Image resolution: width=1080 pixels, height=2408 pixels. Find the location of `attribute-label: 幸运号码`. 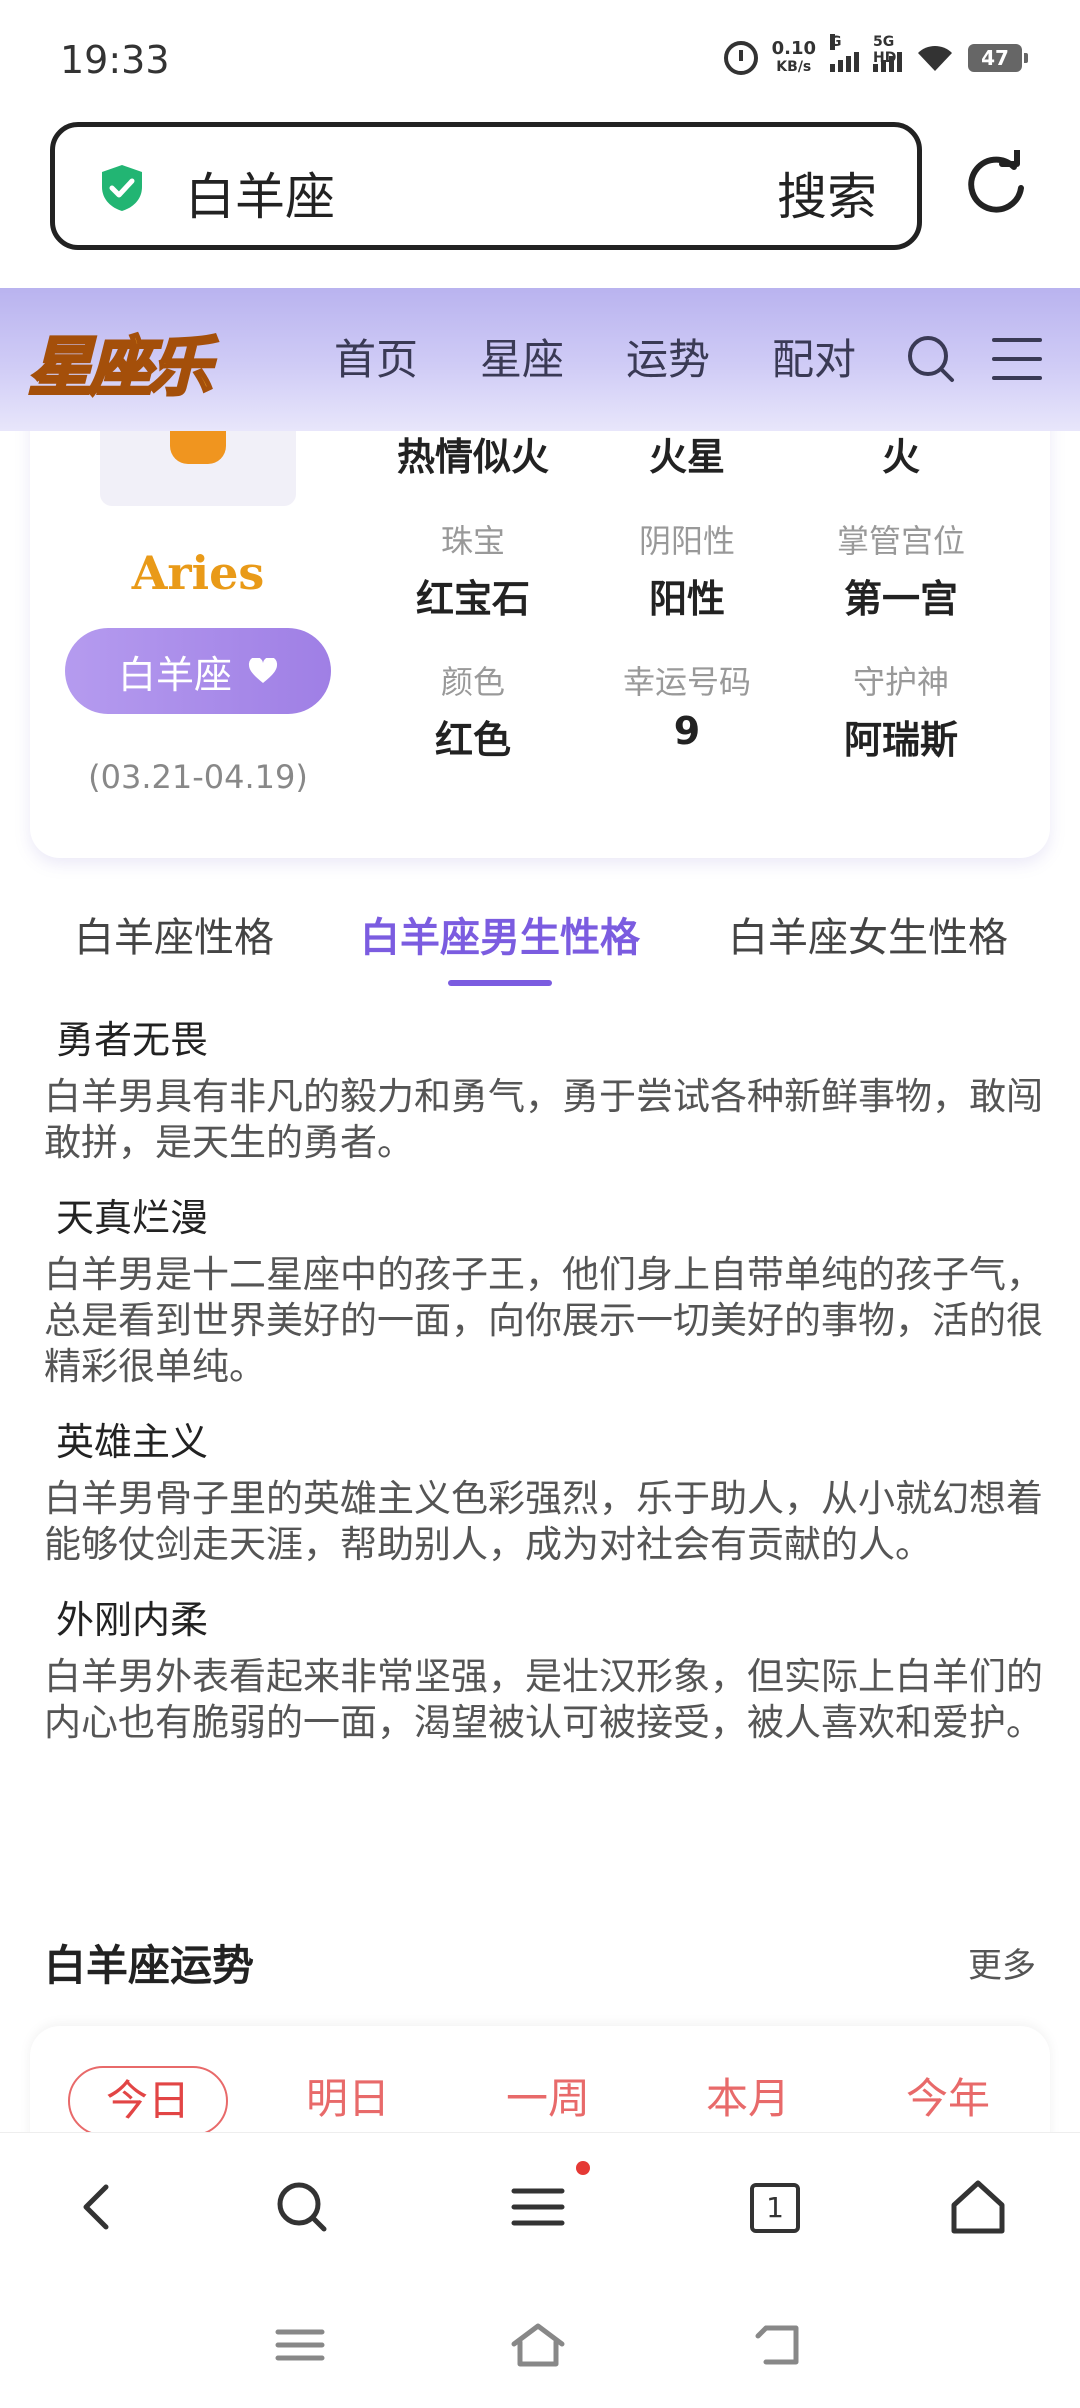

attribute-label: 幸运号码 is located at coordinates (686, 682).